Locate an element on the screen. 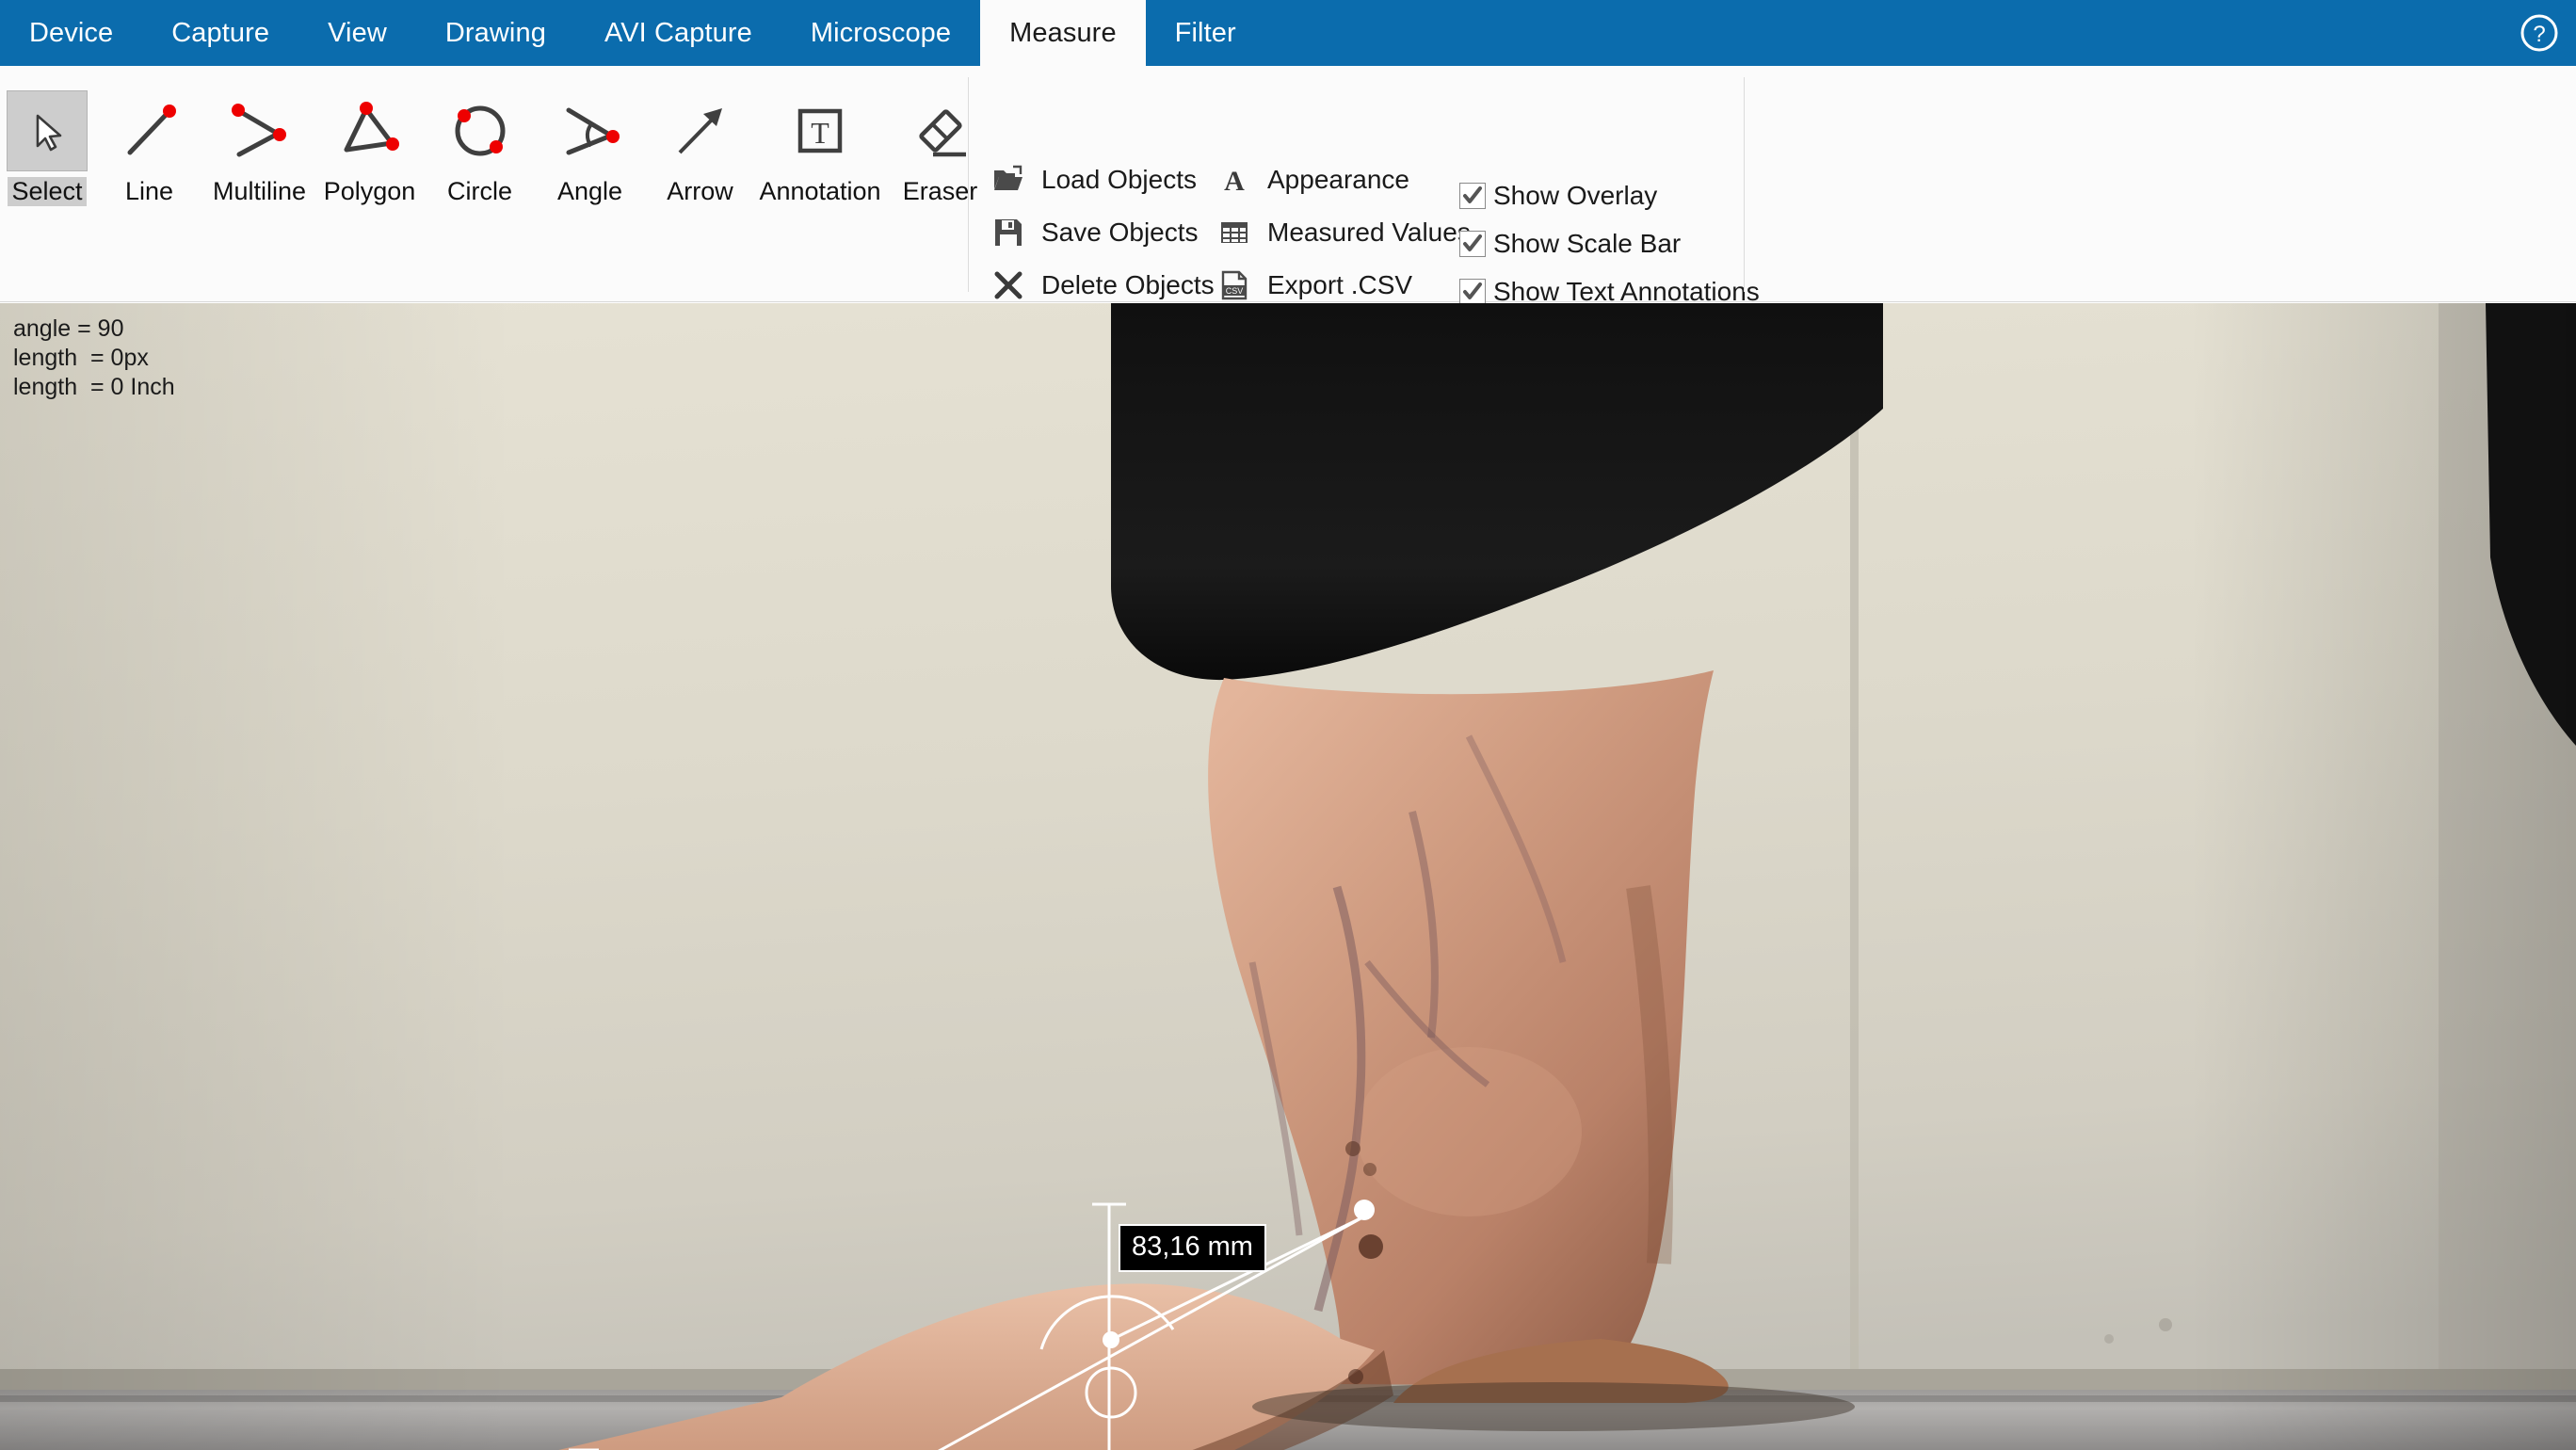  cursor-arrow-icon is located at coordinates (47, 130).